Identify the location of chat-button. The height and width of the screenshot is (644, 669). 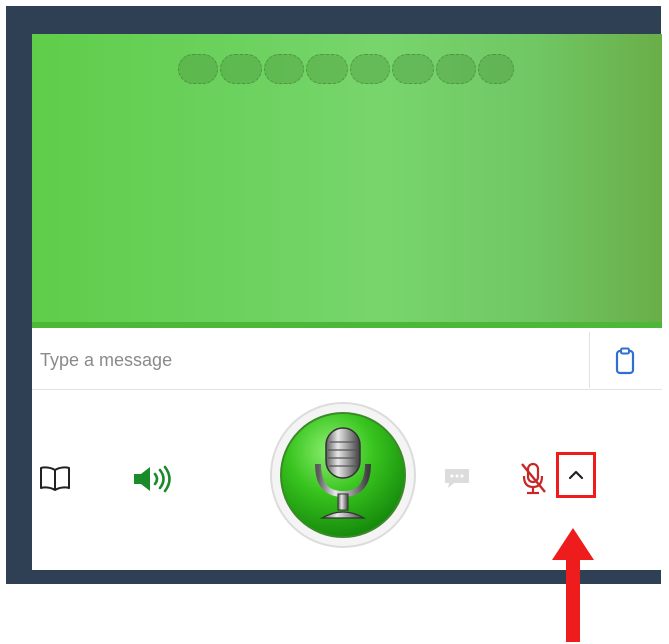
(457, 478).